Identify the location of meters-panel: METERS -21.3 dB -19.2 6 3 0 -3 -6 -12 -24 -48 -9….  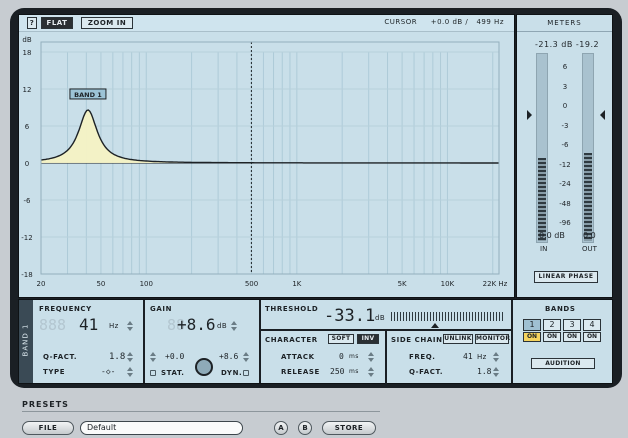
(564, 156).